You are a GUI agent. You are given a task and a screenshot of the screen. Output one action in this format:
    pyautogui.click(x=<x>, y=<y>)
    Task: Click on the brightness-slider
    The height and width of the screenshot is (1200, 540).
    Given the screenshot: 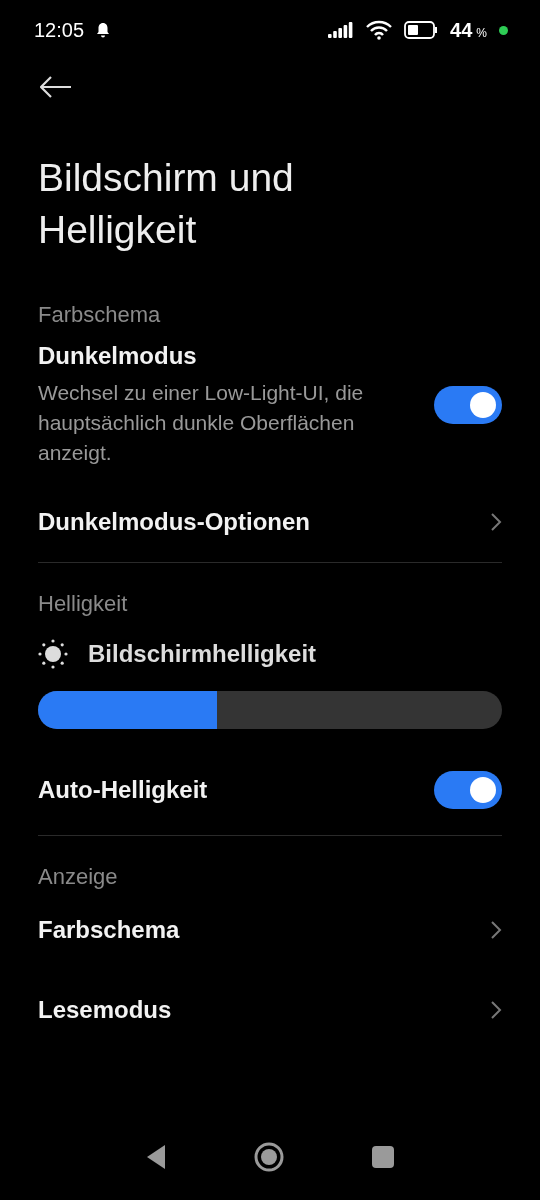 What is the action you would take?
    pyautogui.click(x=270, y=710)
    